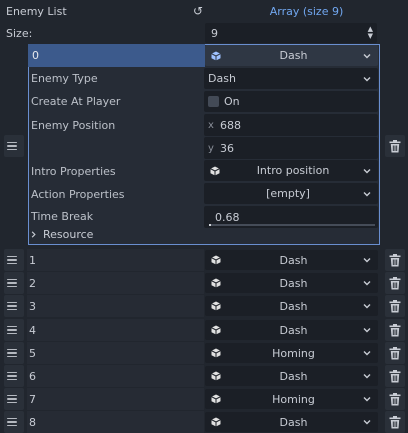 The width and height of the screenshot is (408, 433). I want to click on time-break-value: 0.68, so click(227, 217).